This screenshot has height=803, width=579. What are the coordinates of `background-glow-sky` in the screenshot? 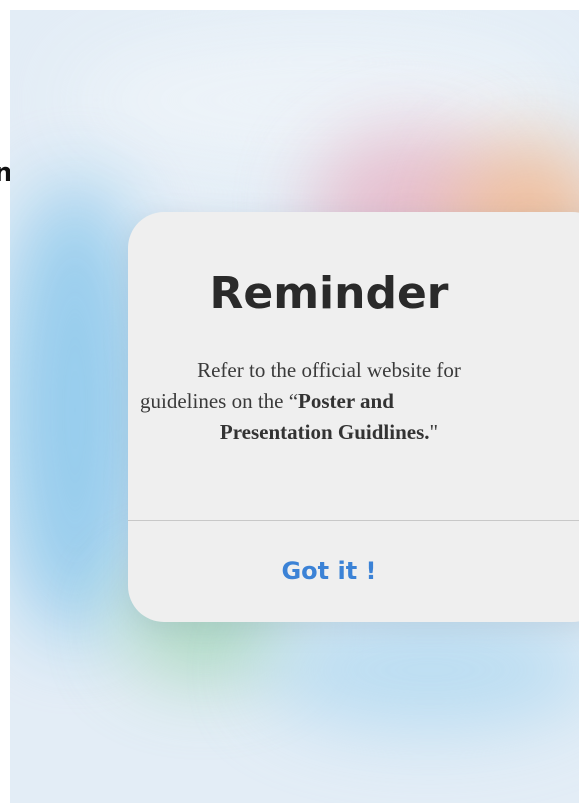 It's located at (419, 670).